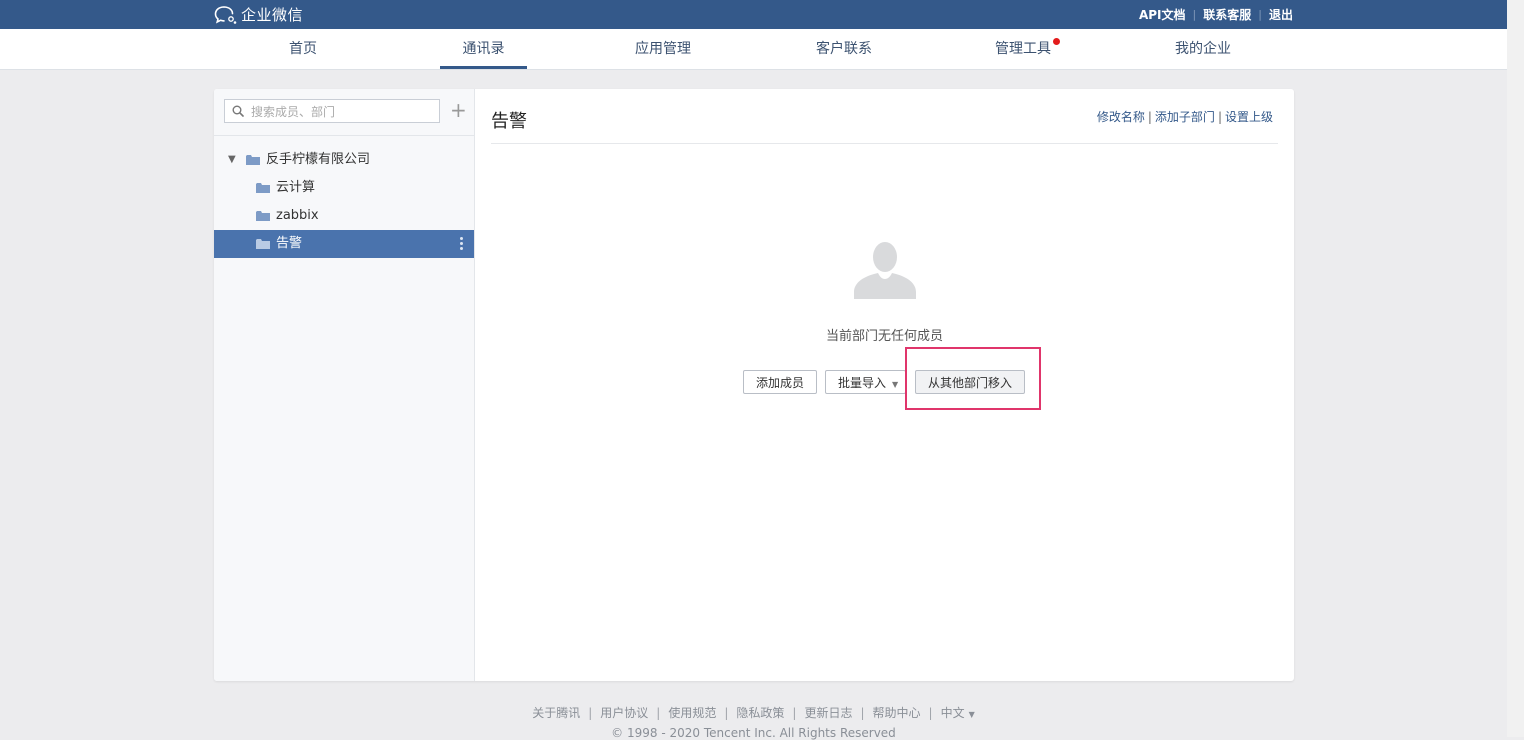 This screenshot has height=740, width=1524. I want to click on logo-text: 企业微信, so click(272, 15).